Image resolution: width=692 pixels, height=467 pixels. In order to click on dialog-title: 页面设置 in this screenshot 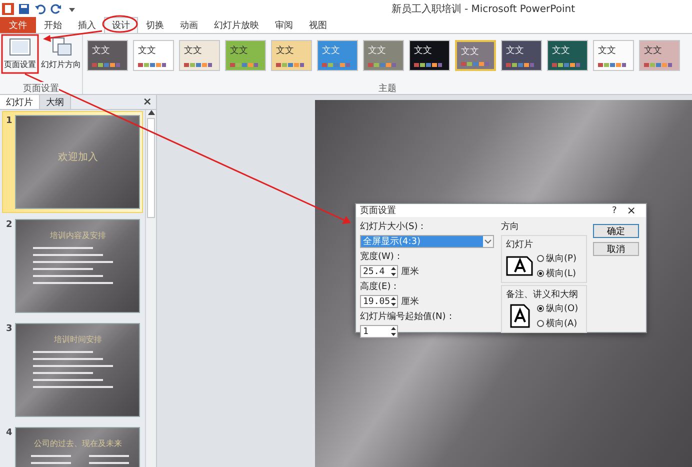, I will do `click(378, 210)`.